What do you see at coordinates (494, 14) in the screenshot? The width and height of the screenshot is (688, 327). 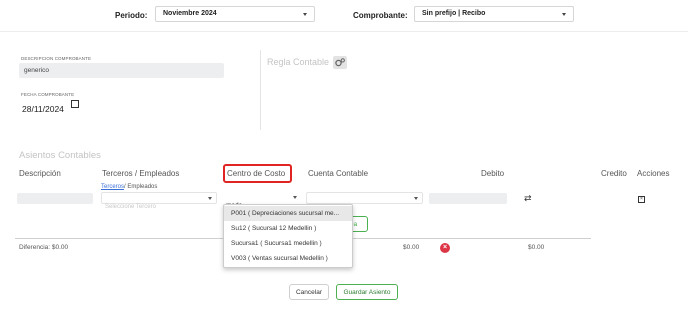 I see `comprobante-select: Sin prefijo | Recibo` at bounding box center [494, 14].